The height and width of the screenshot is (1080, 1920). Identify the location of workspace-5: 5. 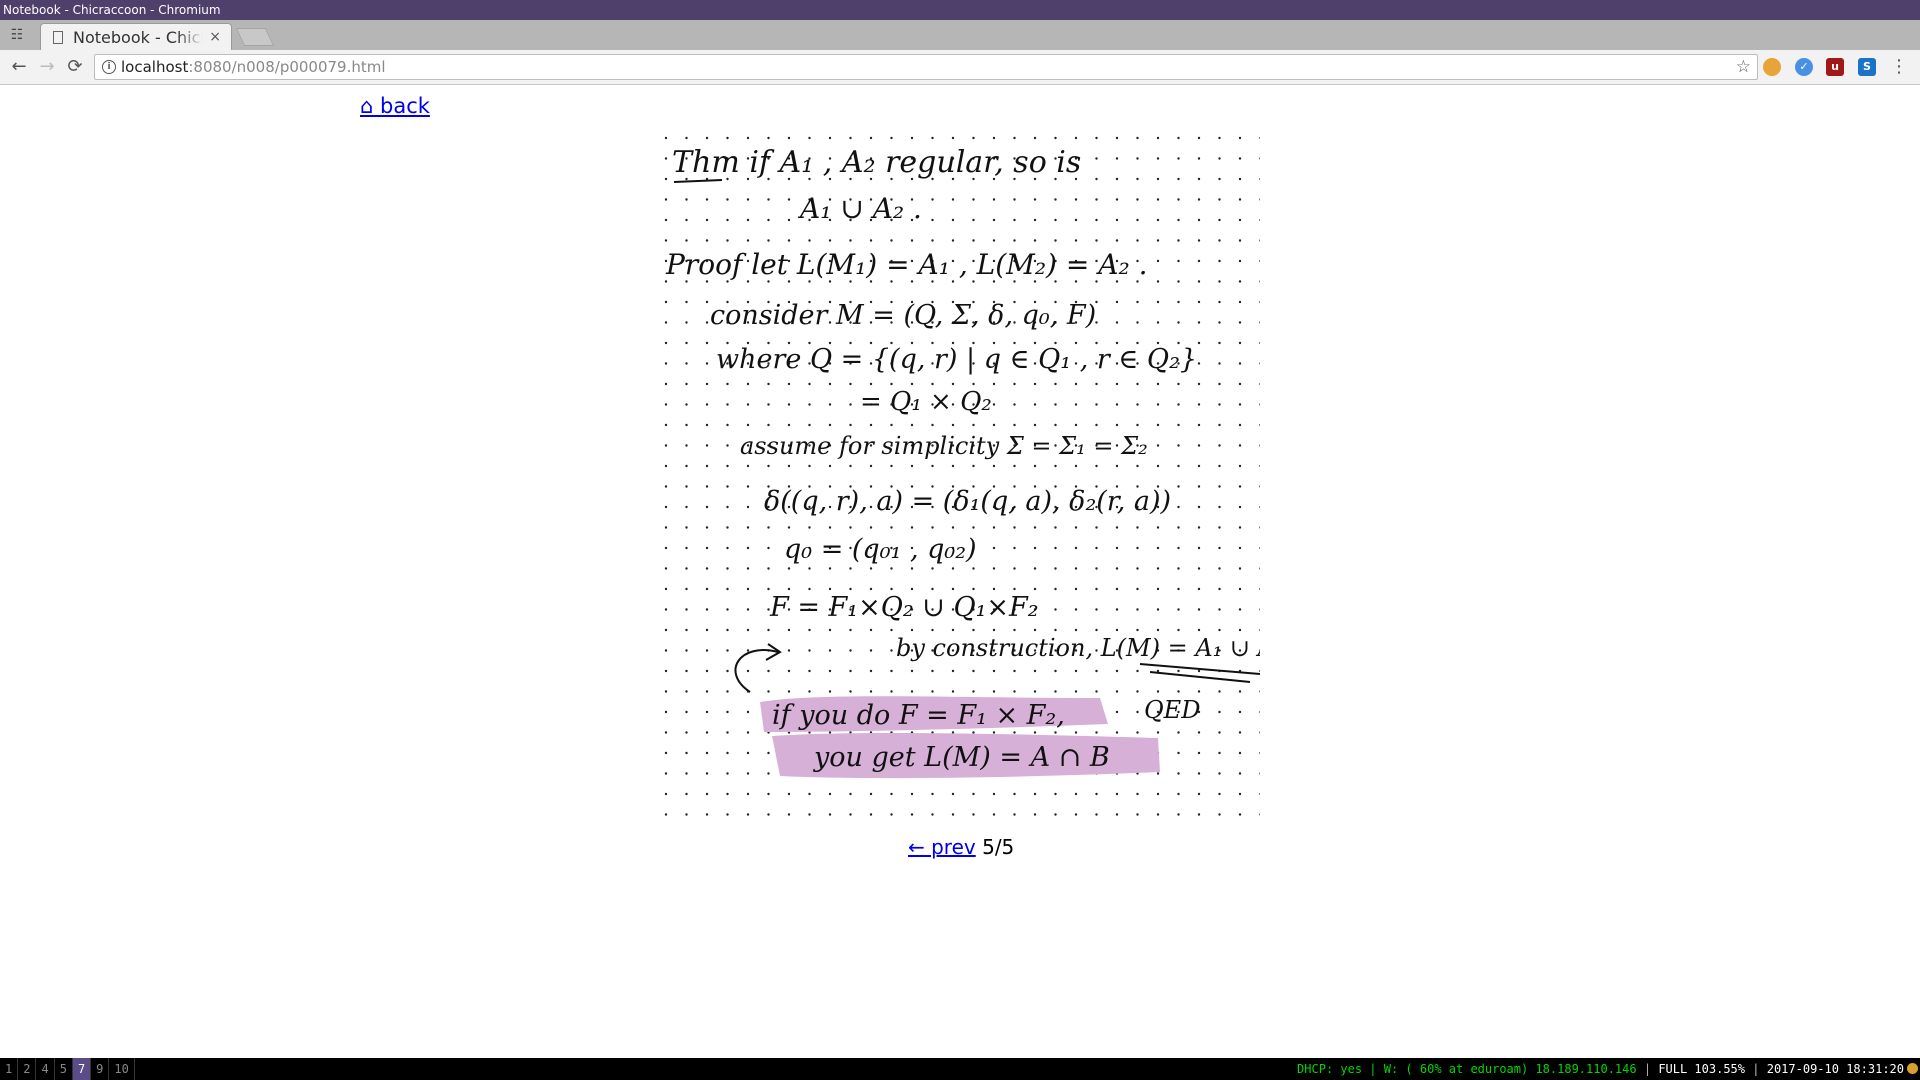
(64, 1069).